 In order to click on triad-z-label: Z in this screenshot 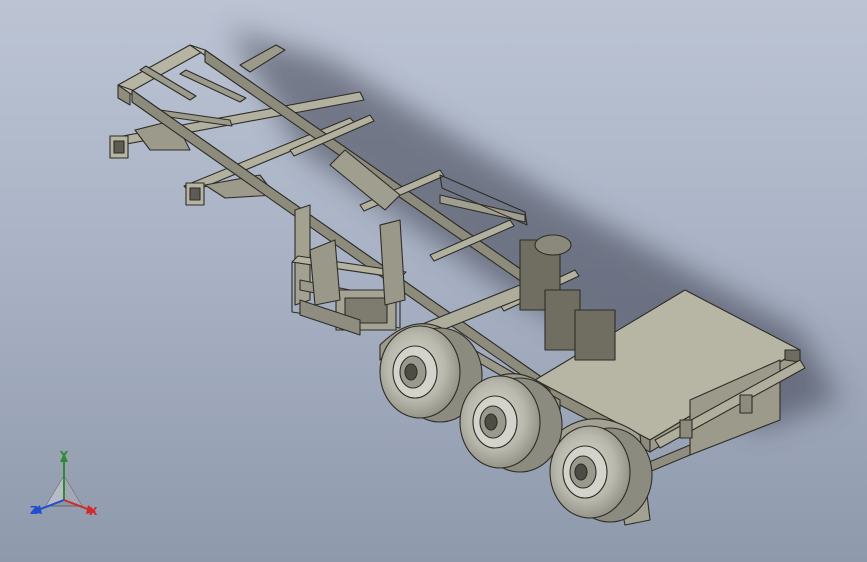, I will do `click(34, 510)`.